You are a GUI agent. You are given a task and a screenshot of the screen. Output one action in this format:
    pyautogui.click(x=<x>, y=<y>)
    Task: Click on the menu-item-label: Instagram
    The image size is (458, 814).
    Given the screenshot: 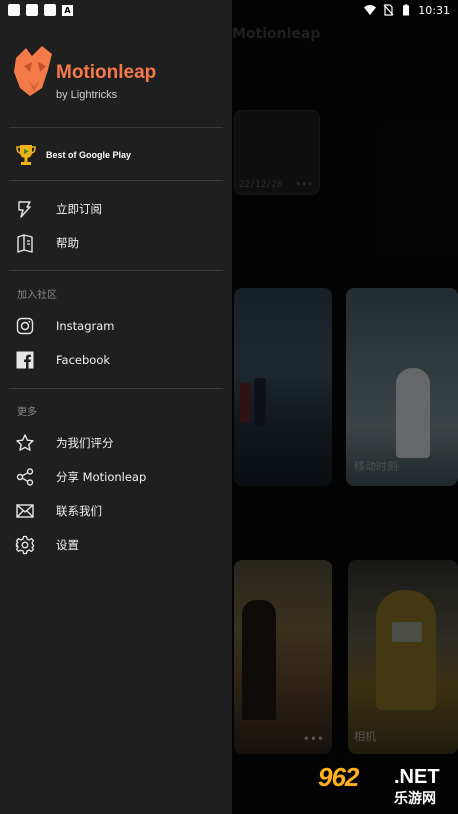 What is the action you would take?
    pyautogui.click(x=85, y=326)
    